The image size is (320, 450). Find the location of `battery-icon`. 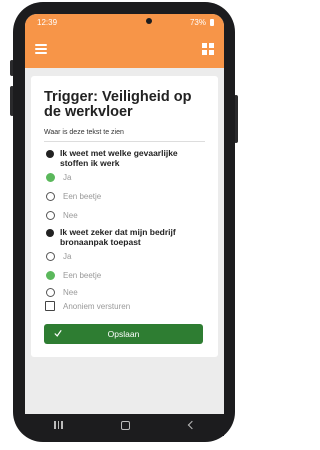

battery-icon is located at coordinates (212, 22).